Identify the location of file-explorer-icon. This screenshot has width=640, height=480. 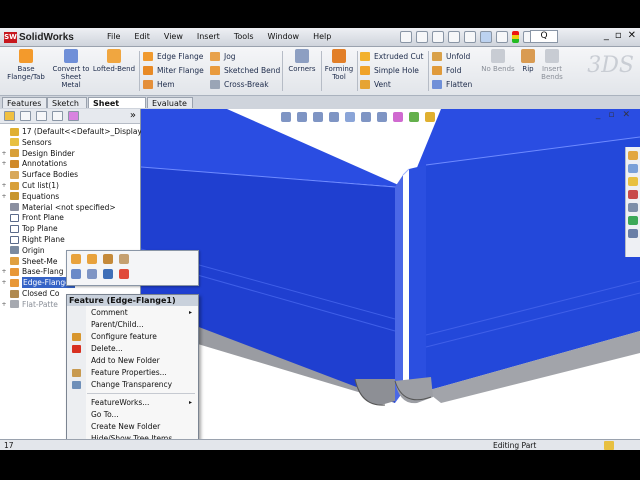
(633, 181).